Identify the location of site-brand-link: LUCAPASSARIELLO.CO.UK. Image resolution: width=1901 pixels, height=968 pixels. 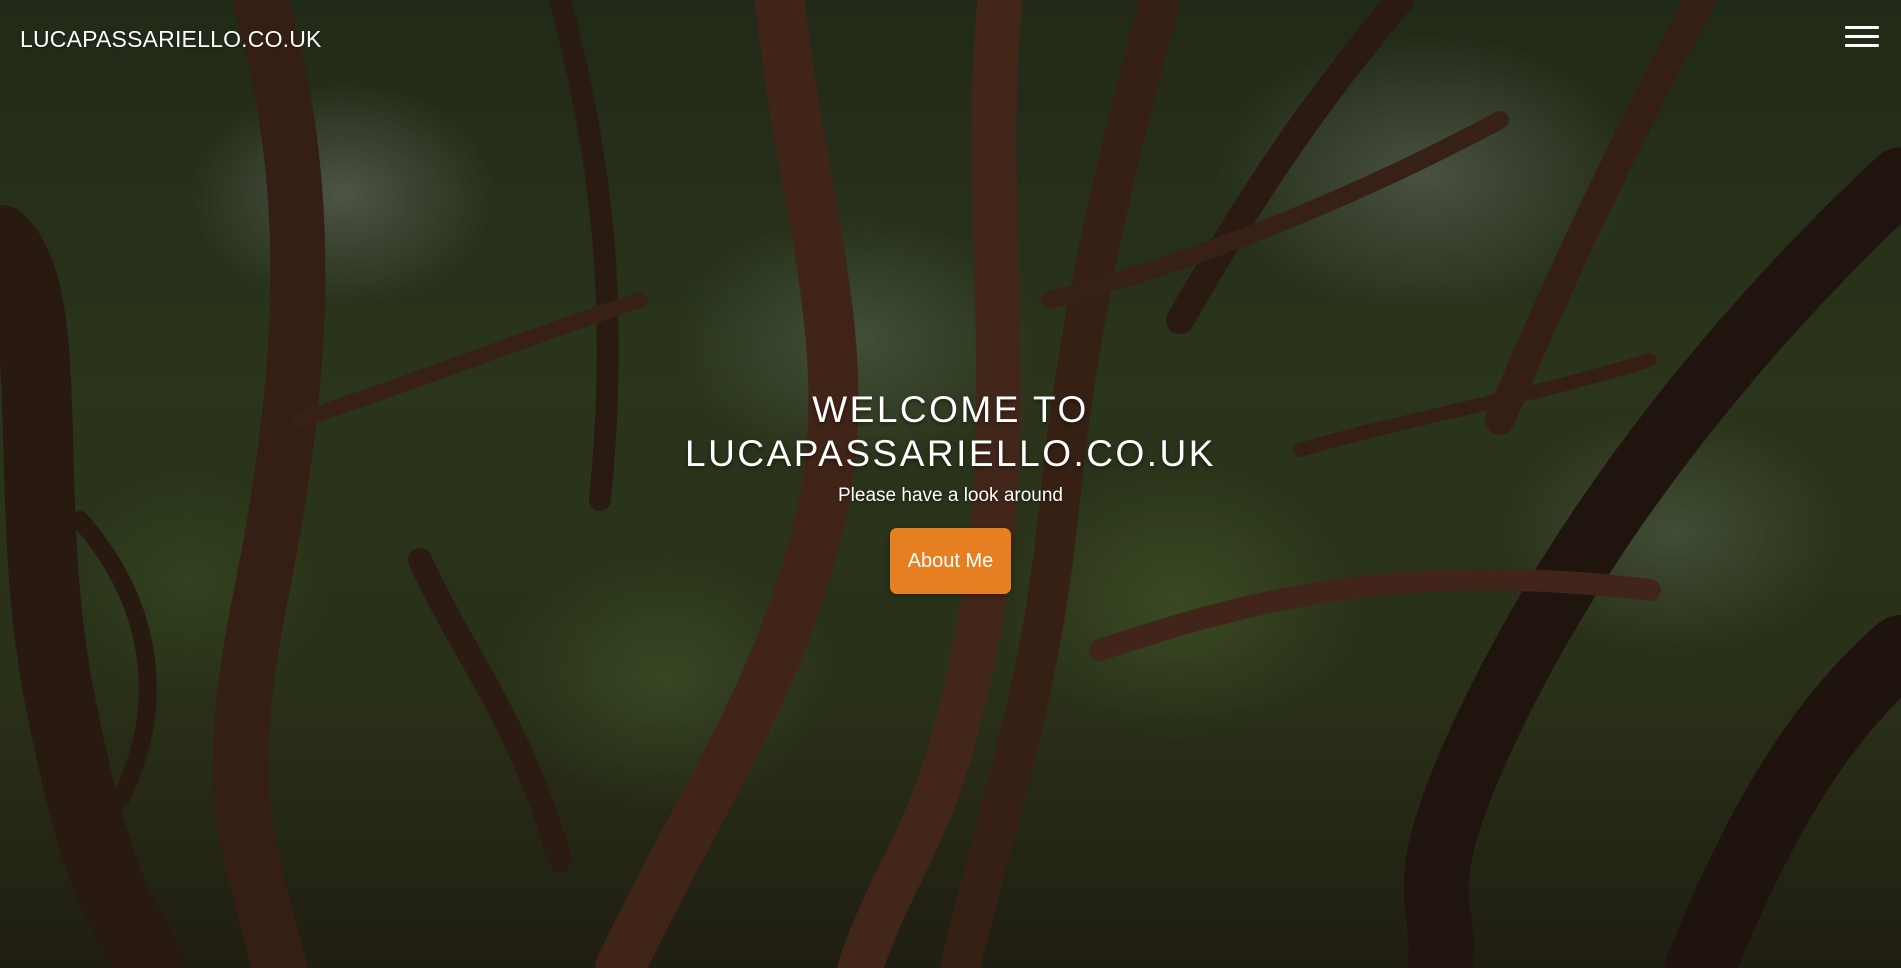
(171, 39).